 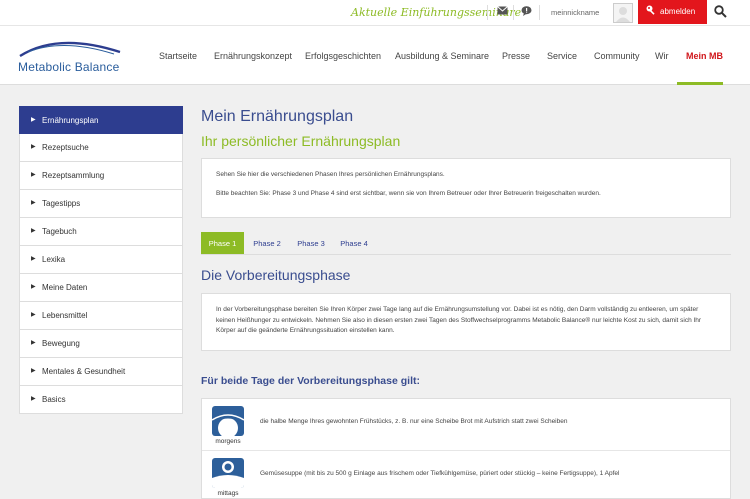 I want to click on sidebar-item-label: Basics, so click(x=54, y=399).